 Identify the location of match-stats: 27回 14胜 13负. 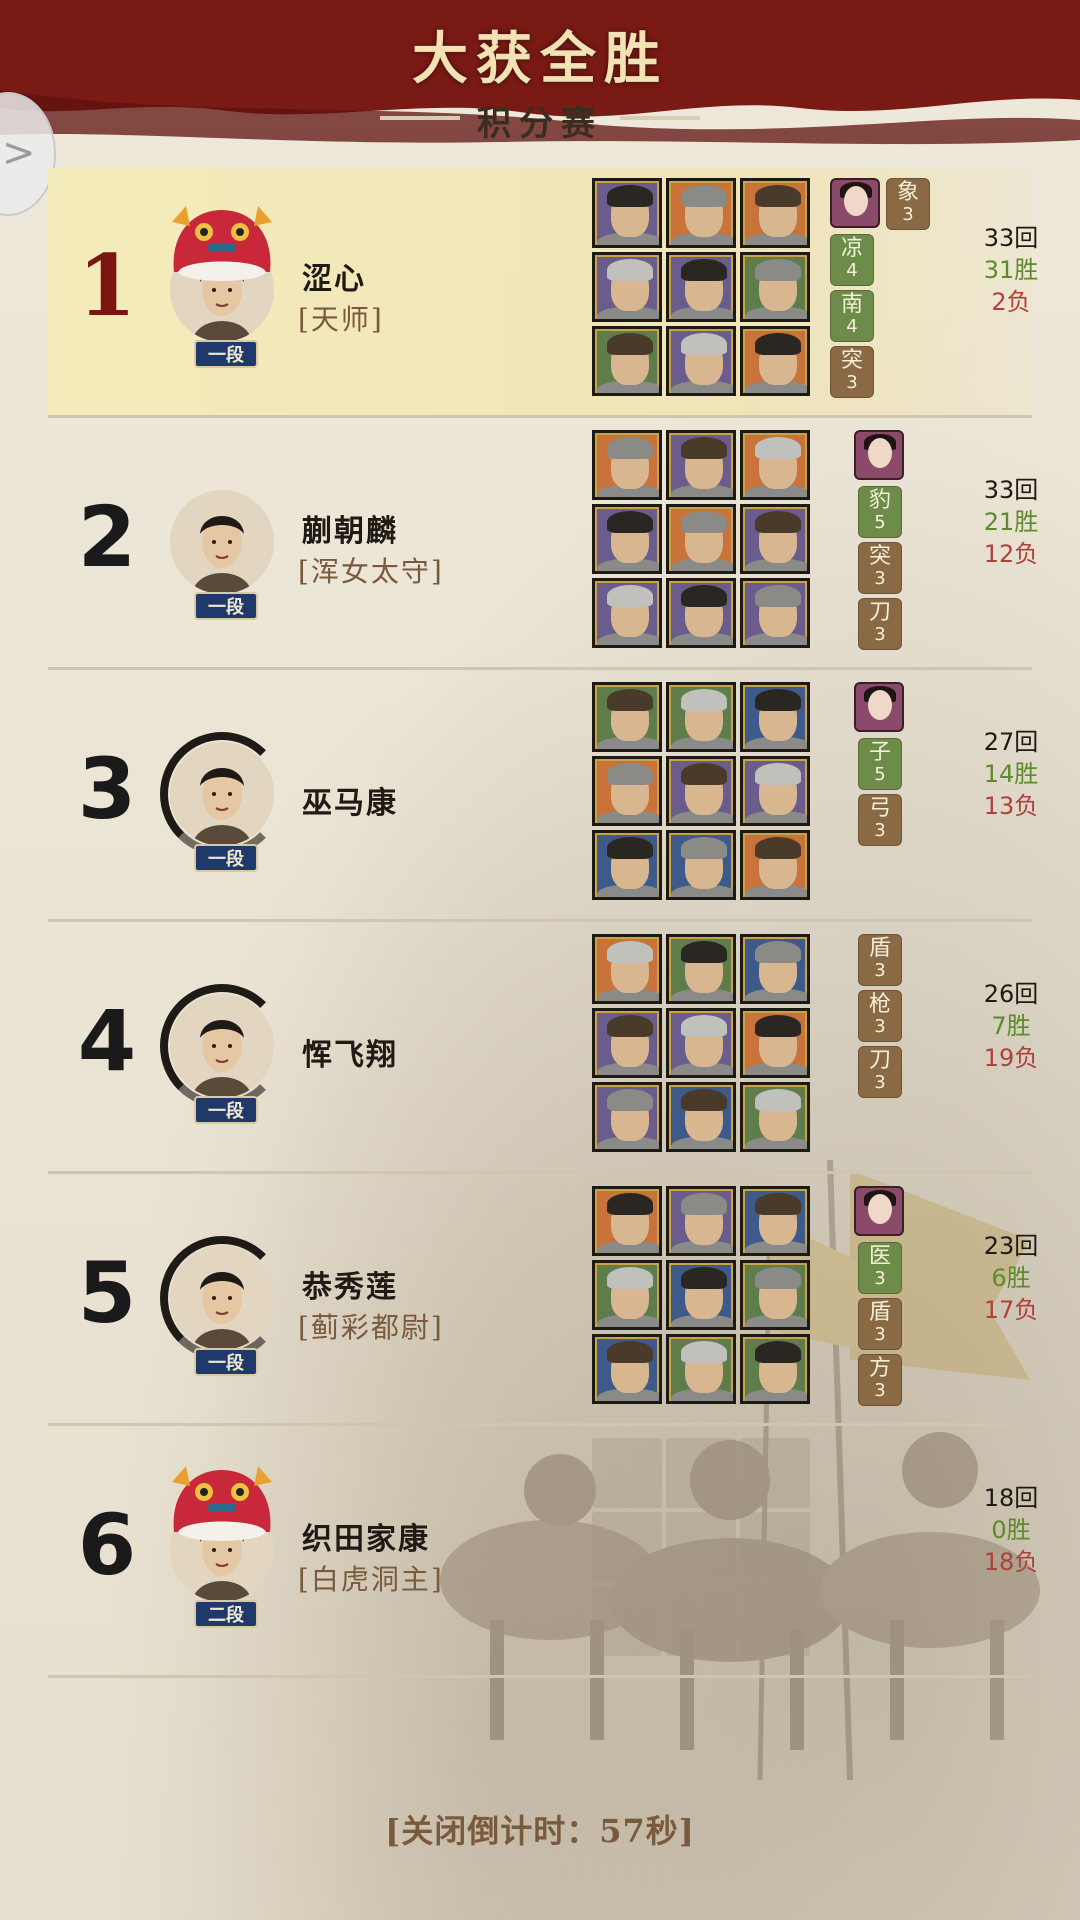
(1011, 774).